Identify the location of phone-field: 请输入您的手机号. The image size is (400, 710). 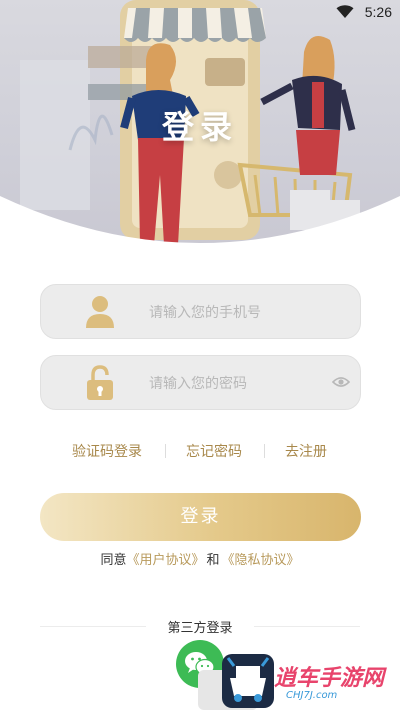
(200, 311).